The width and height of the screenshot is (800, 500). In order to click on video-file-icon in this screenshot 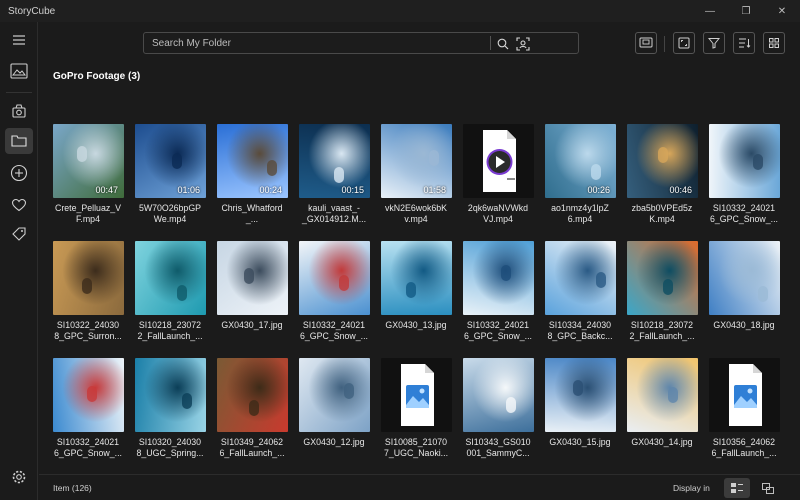, I will do `click(499, 161)`.